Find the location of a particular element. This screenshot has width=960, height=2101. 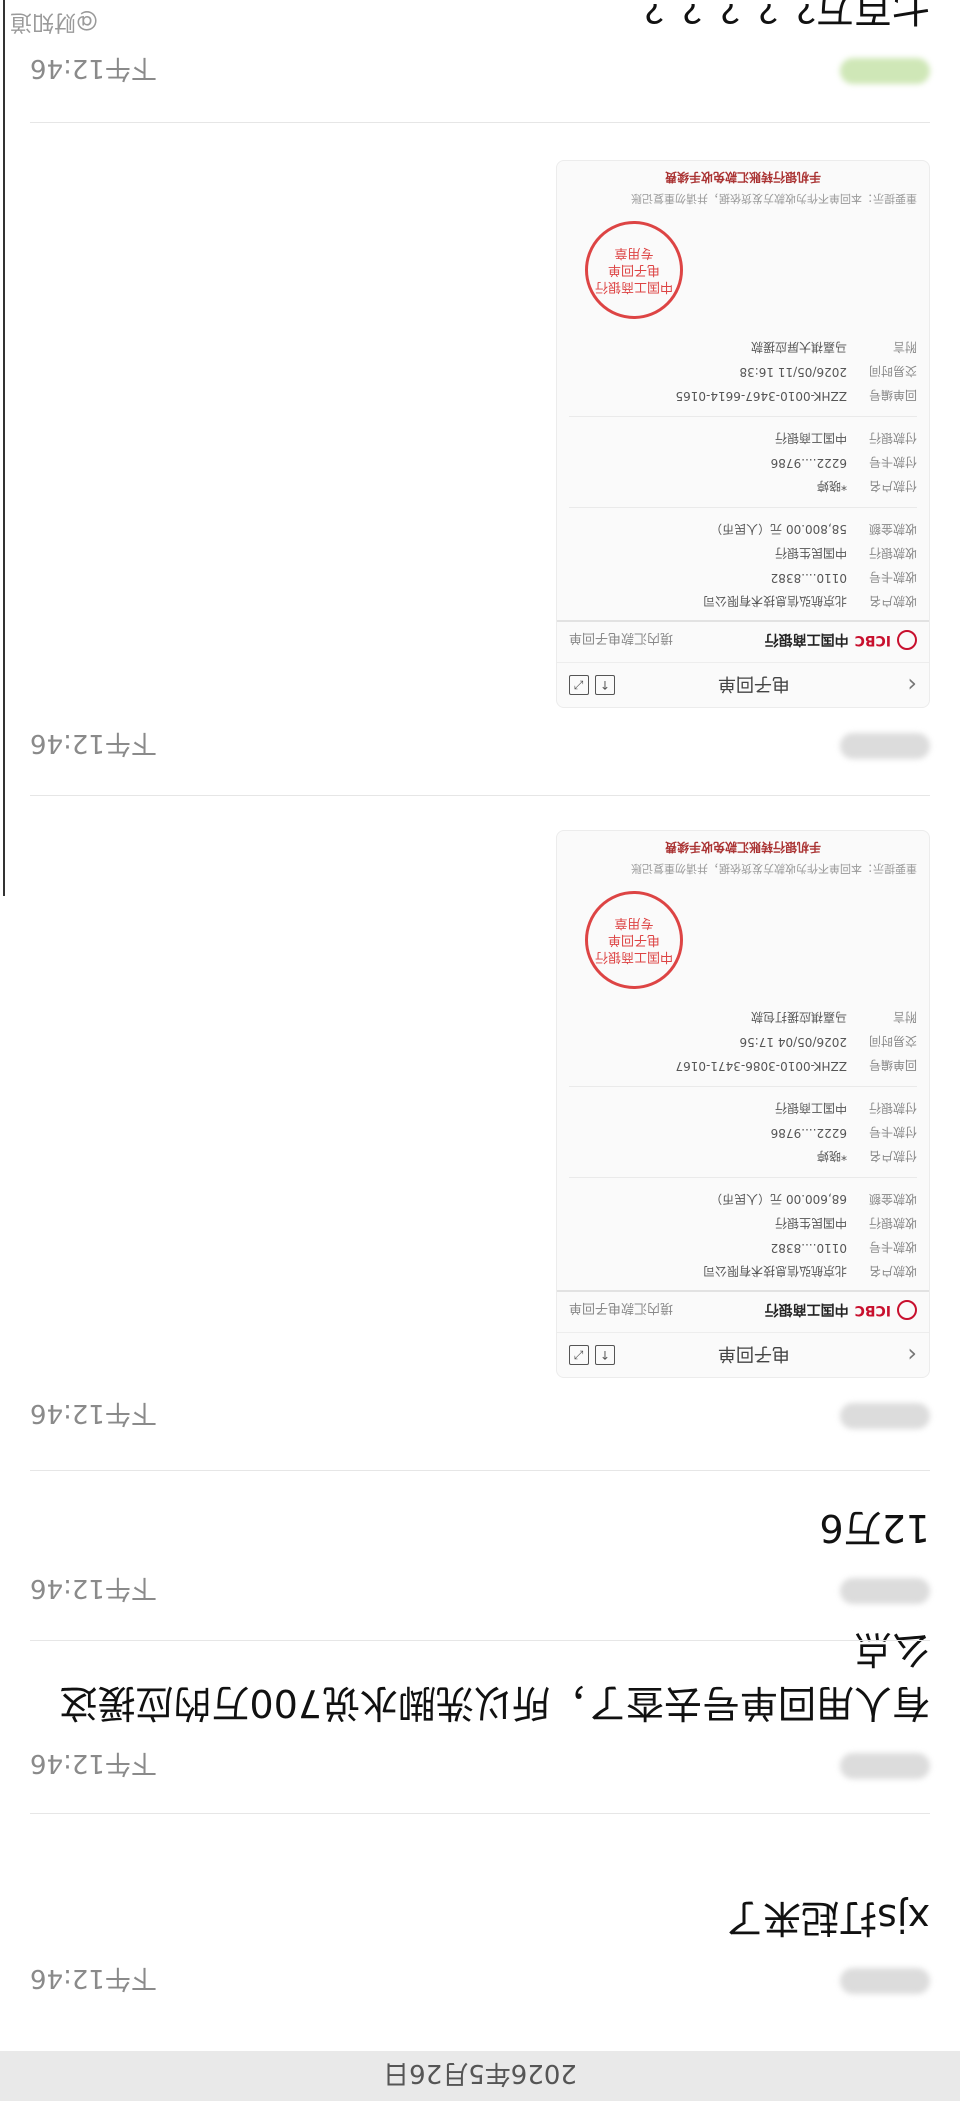

remark: 马嘉祺大屏应援款 is located at coordinates (798, 347).